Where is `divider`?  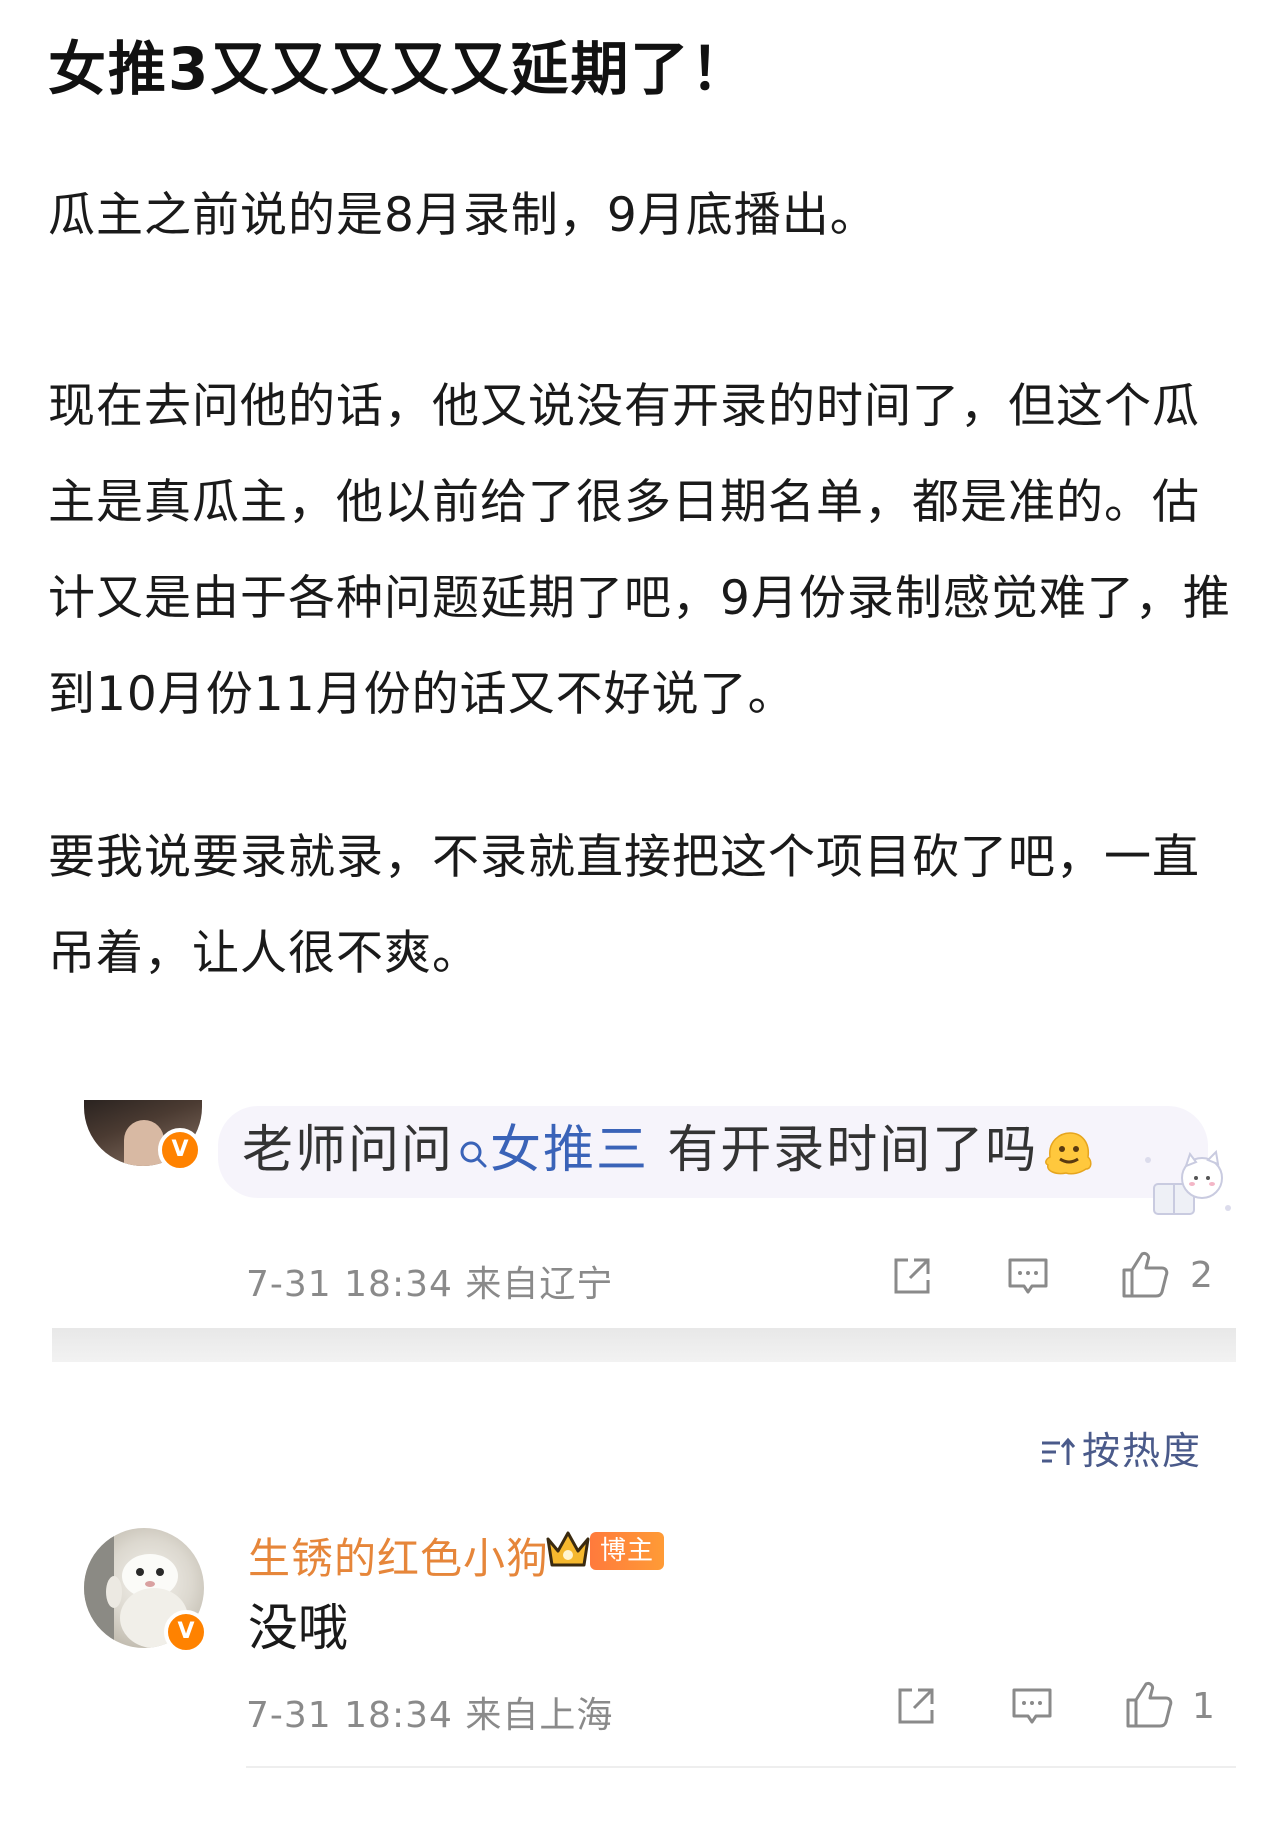 divider is located at coordinates (741, 1767).